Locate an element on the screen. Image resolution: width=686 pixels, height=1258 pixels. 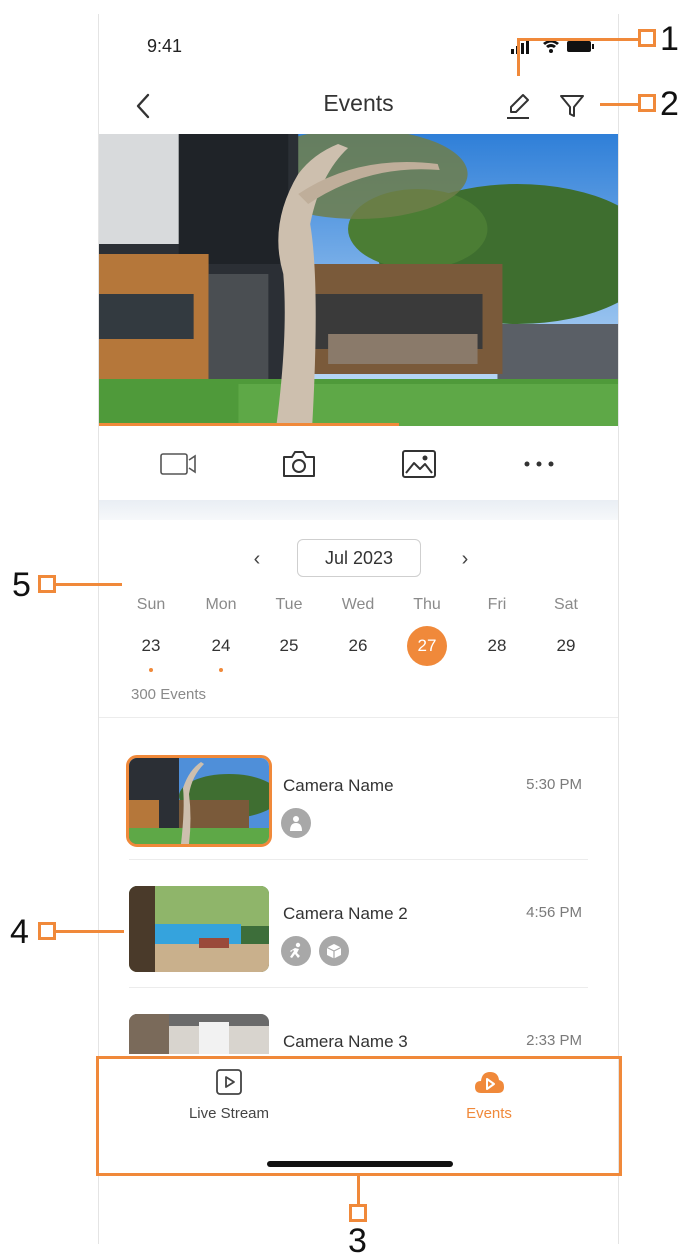
weekday-label: Sat is located at coordinates (565, 604).